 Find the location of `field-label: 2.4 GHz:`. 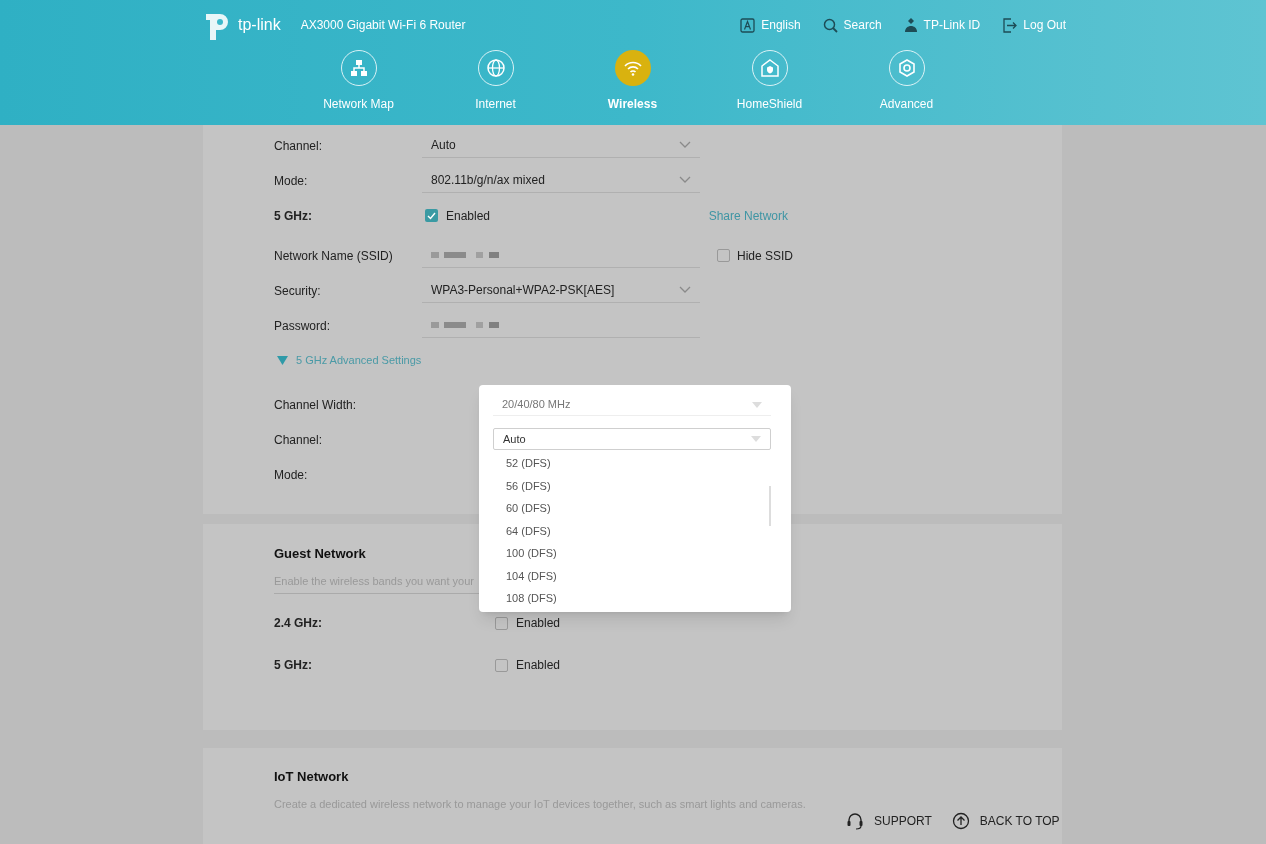

field-label: 2.4 GHz: is located at coordinates (298, 623).